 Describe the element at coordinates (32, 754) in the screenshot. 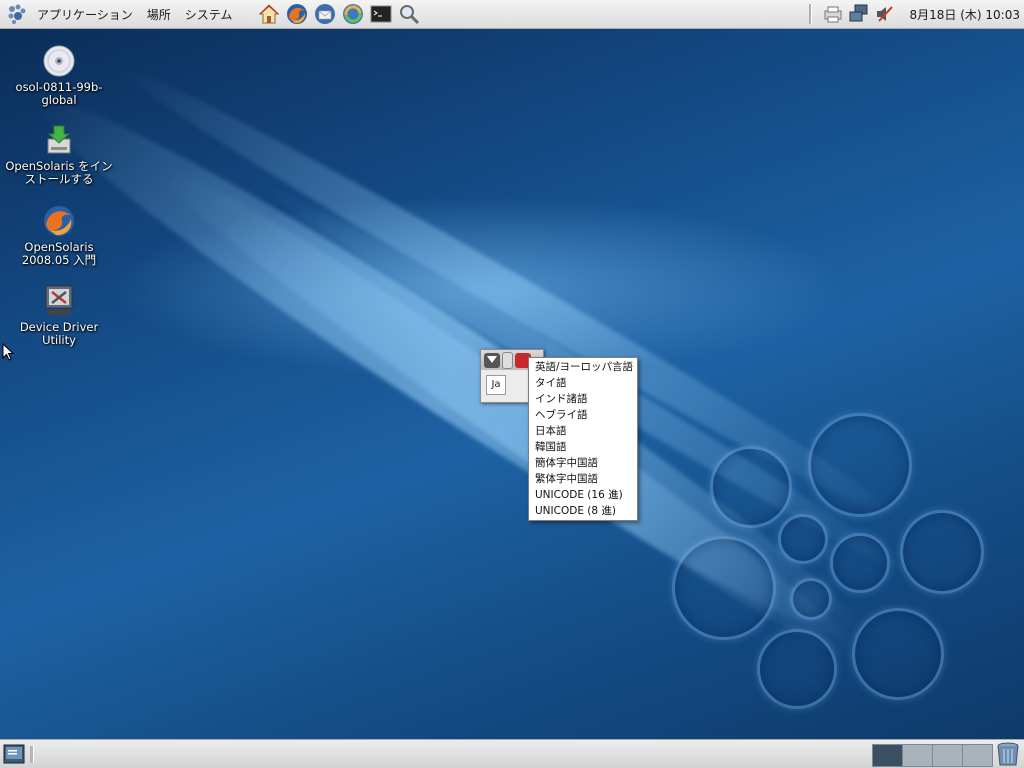

I see `panel-handle` at that location.